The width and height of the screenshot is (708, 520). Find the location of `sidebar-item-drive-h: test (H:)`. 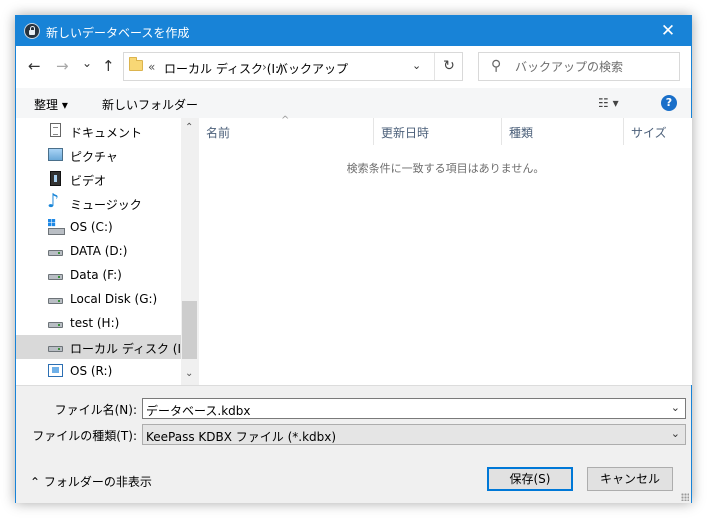

sidebar-item-drive-h: test (H:) is located at coordinates (98, 323).